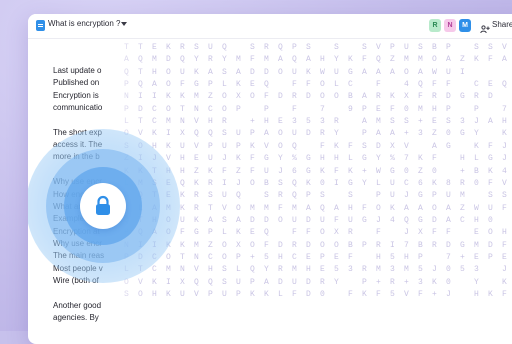 The height and width of the screenshot is (344, 512). I want to click on encryption-lock-badge, so click(104, 206).